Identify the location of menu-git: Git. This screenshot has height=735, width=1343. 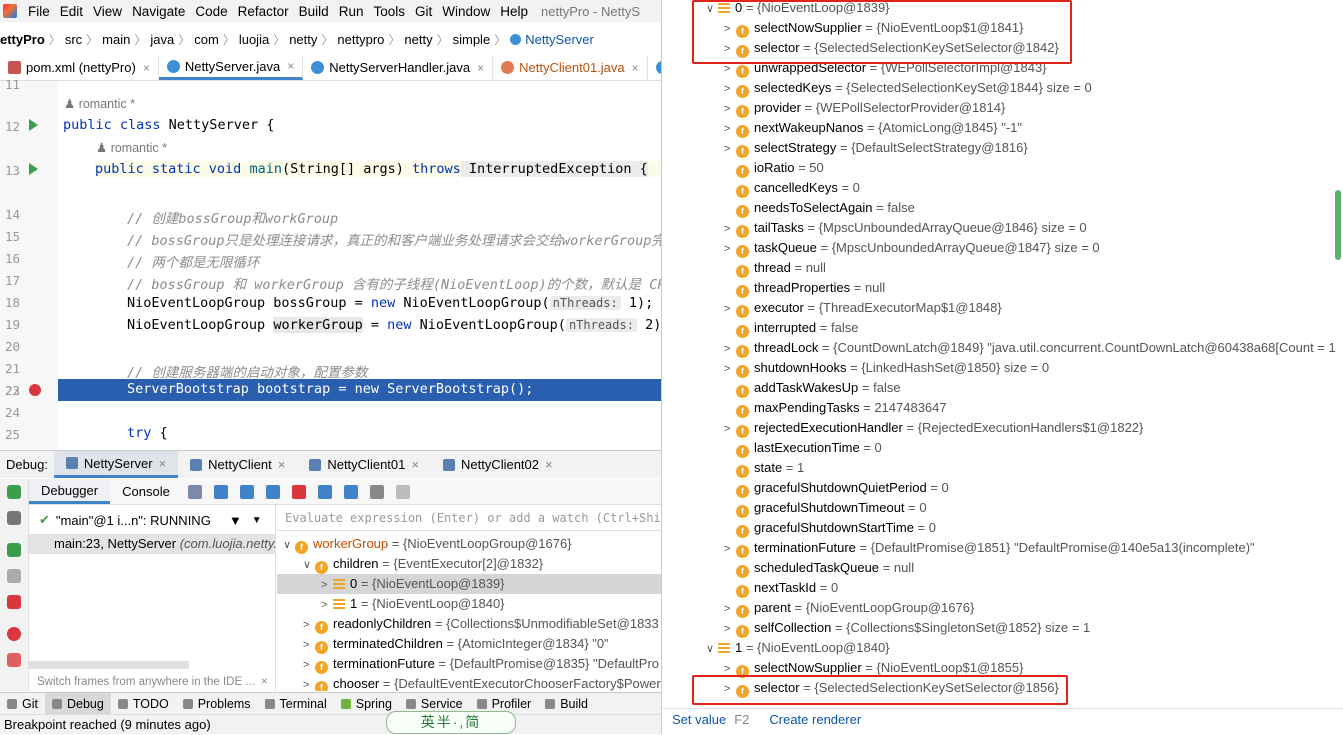
(423, 11).